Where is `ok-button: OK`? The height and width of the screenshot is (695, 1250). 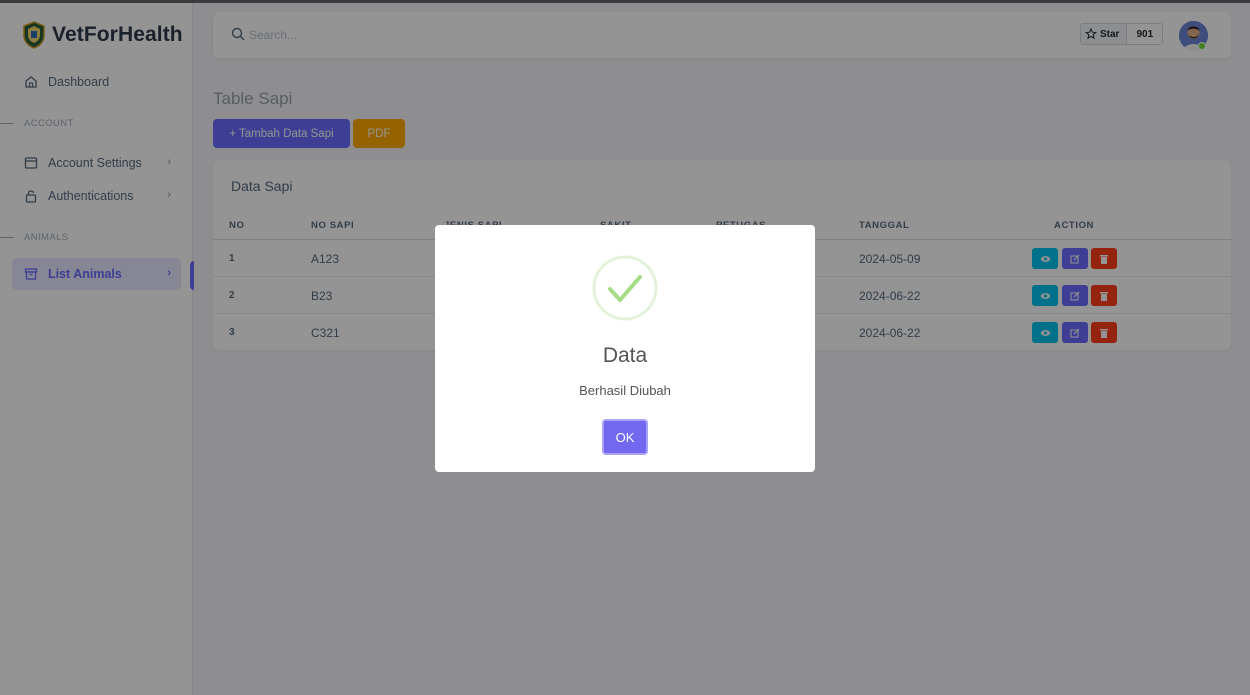
ok-button: OK is located at coordinates (625, 437).